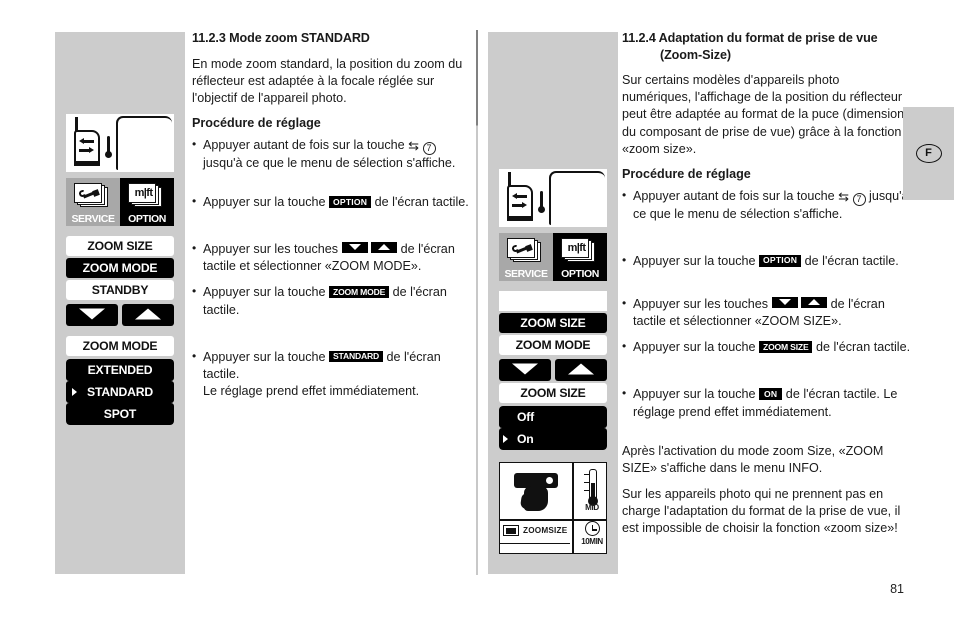  What do you see at coordinates (120, 290) in the screenshot?
I see `menu-item-standby: STANDBY` at bounding box center [120, 290].